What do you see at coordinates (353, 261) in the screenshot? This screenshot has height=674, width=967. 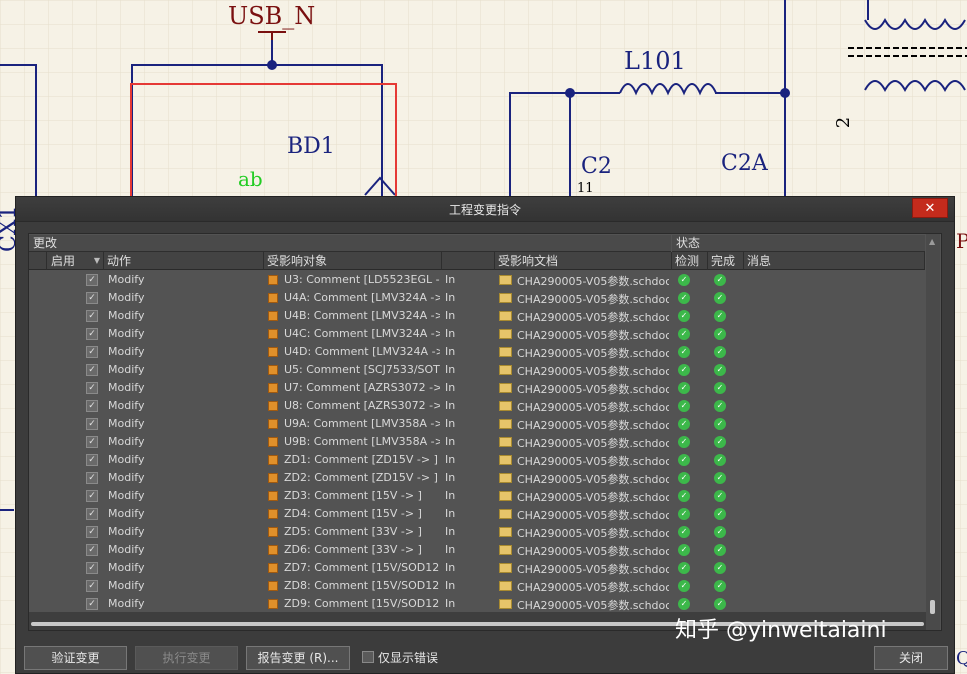 I see `column-header-target: 受影响对象` at bounding box center [353, 261].